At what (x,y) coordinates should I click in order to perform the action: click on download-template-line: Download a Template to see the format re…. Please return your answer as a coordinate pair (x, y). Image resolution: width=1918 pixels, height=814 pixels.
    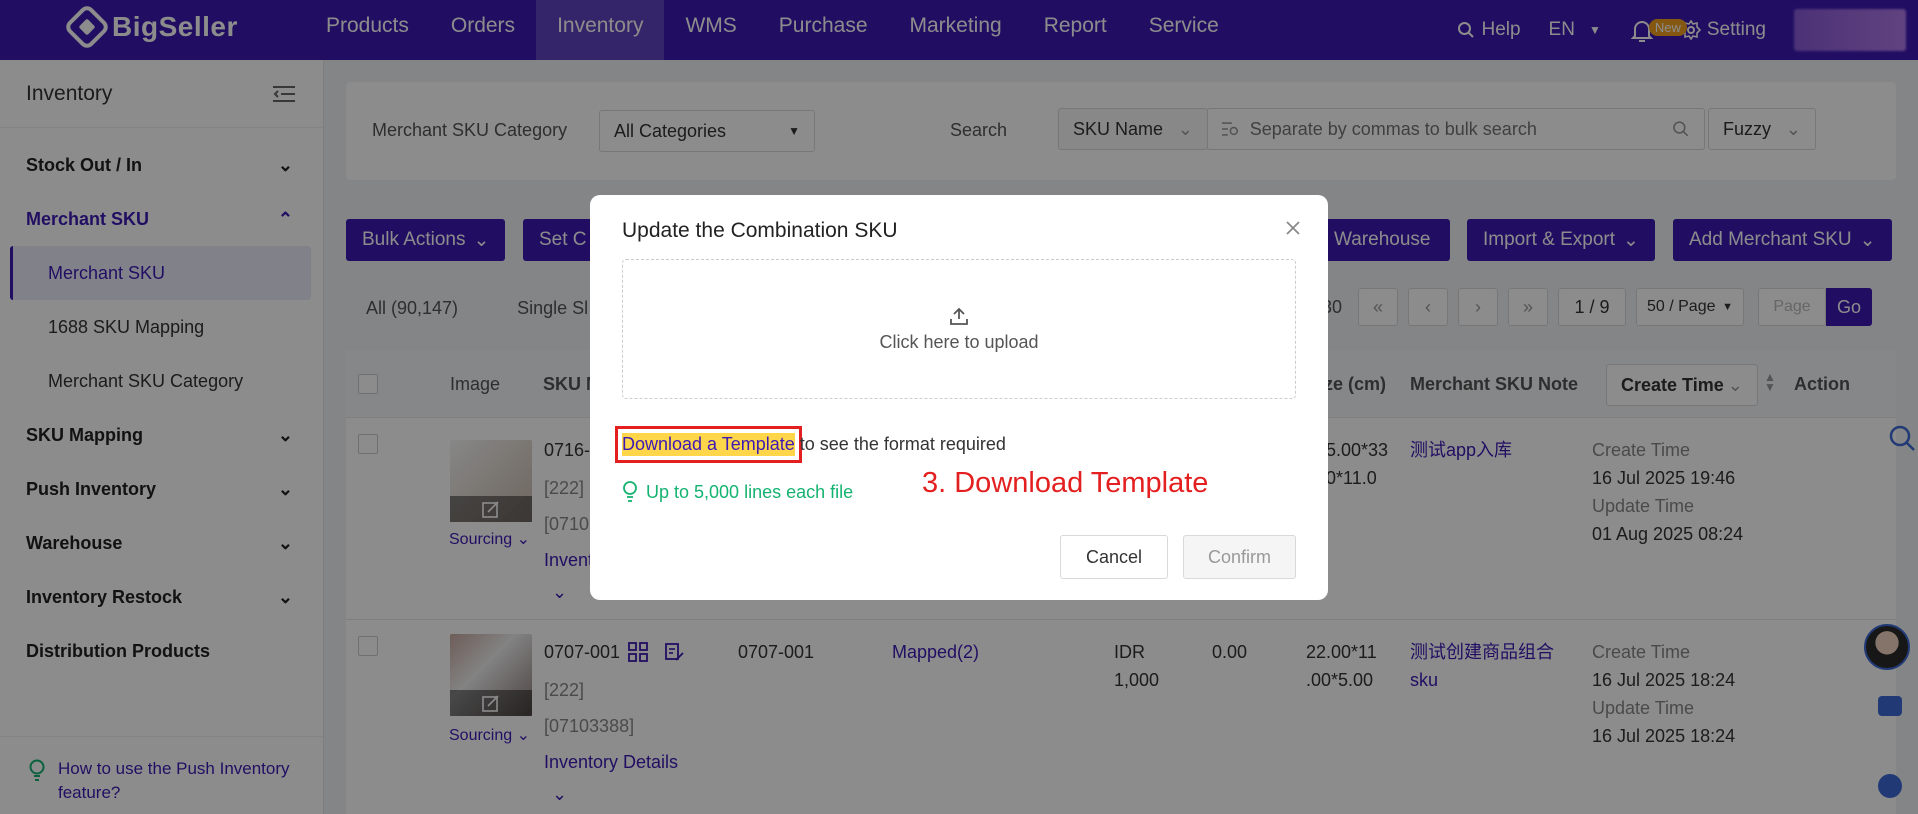
    Looking at the image, I should click on (810, 444).